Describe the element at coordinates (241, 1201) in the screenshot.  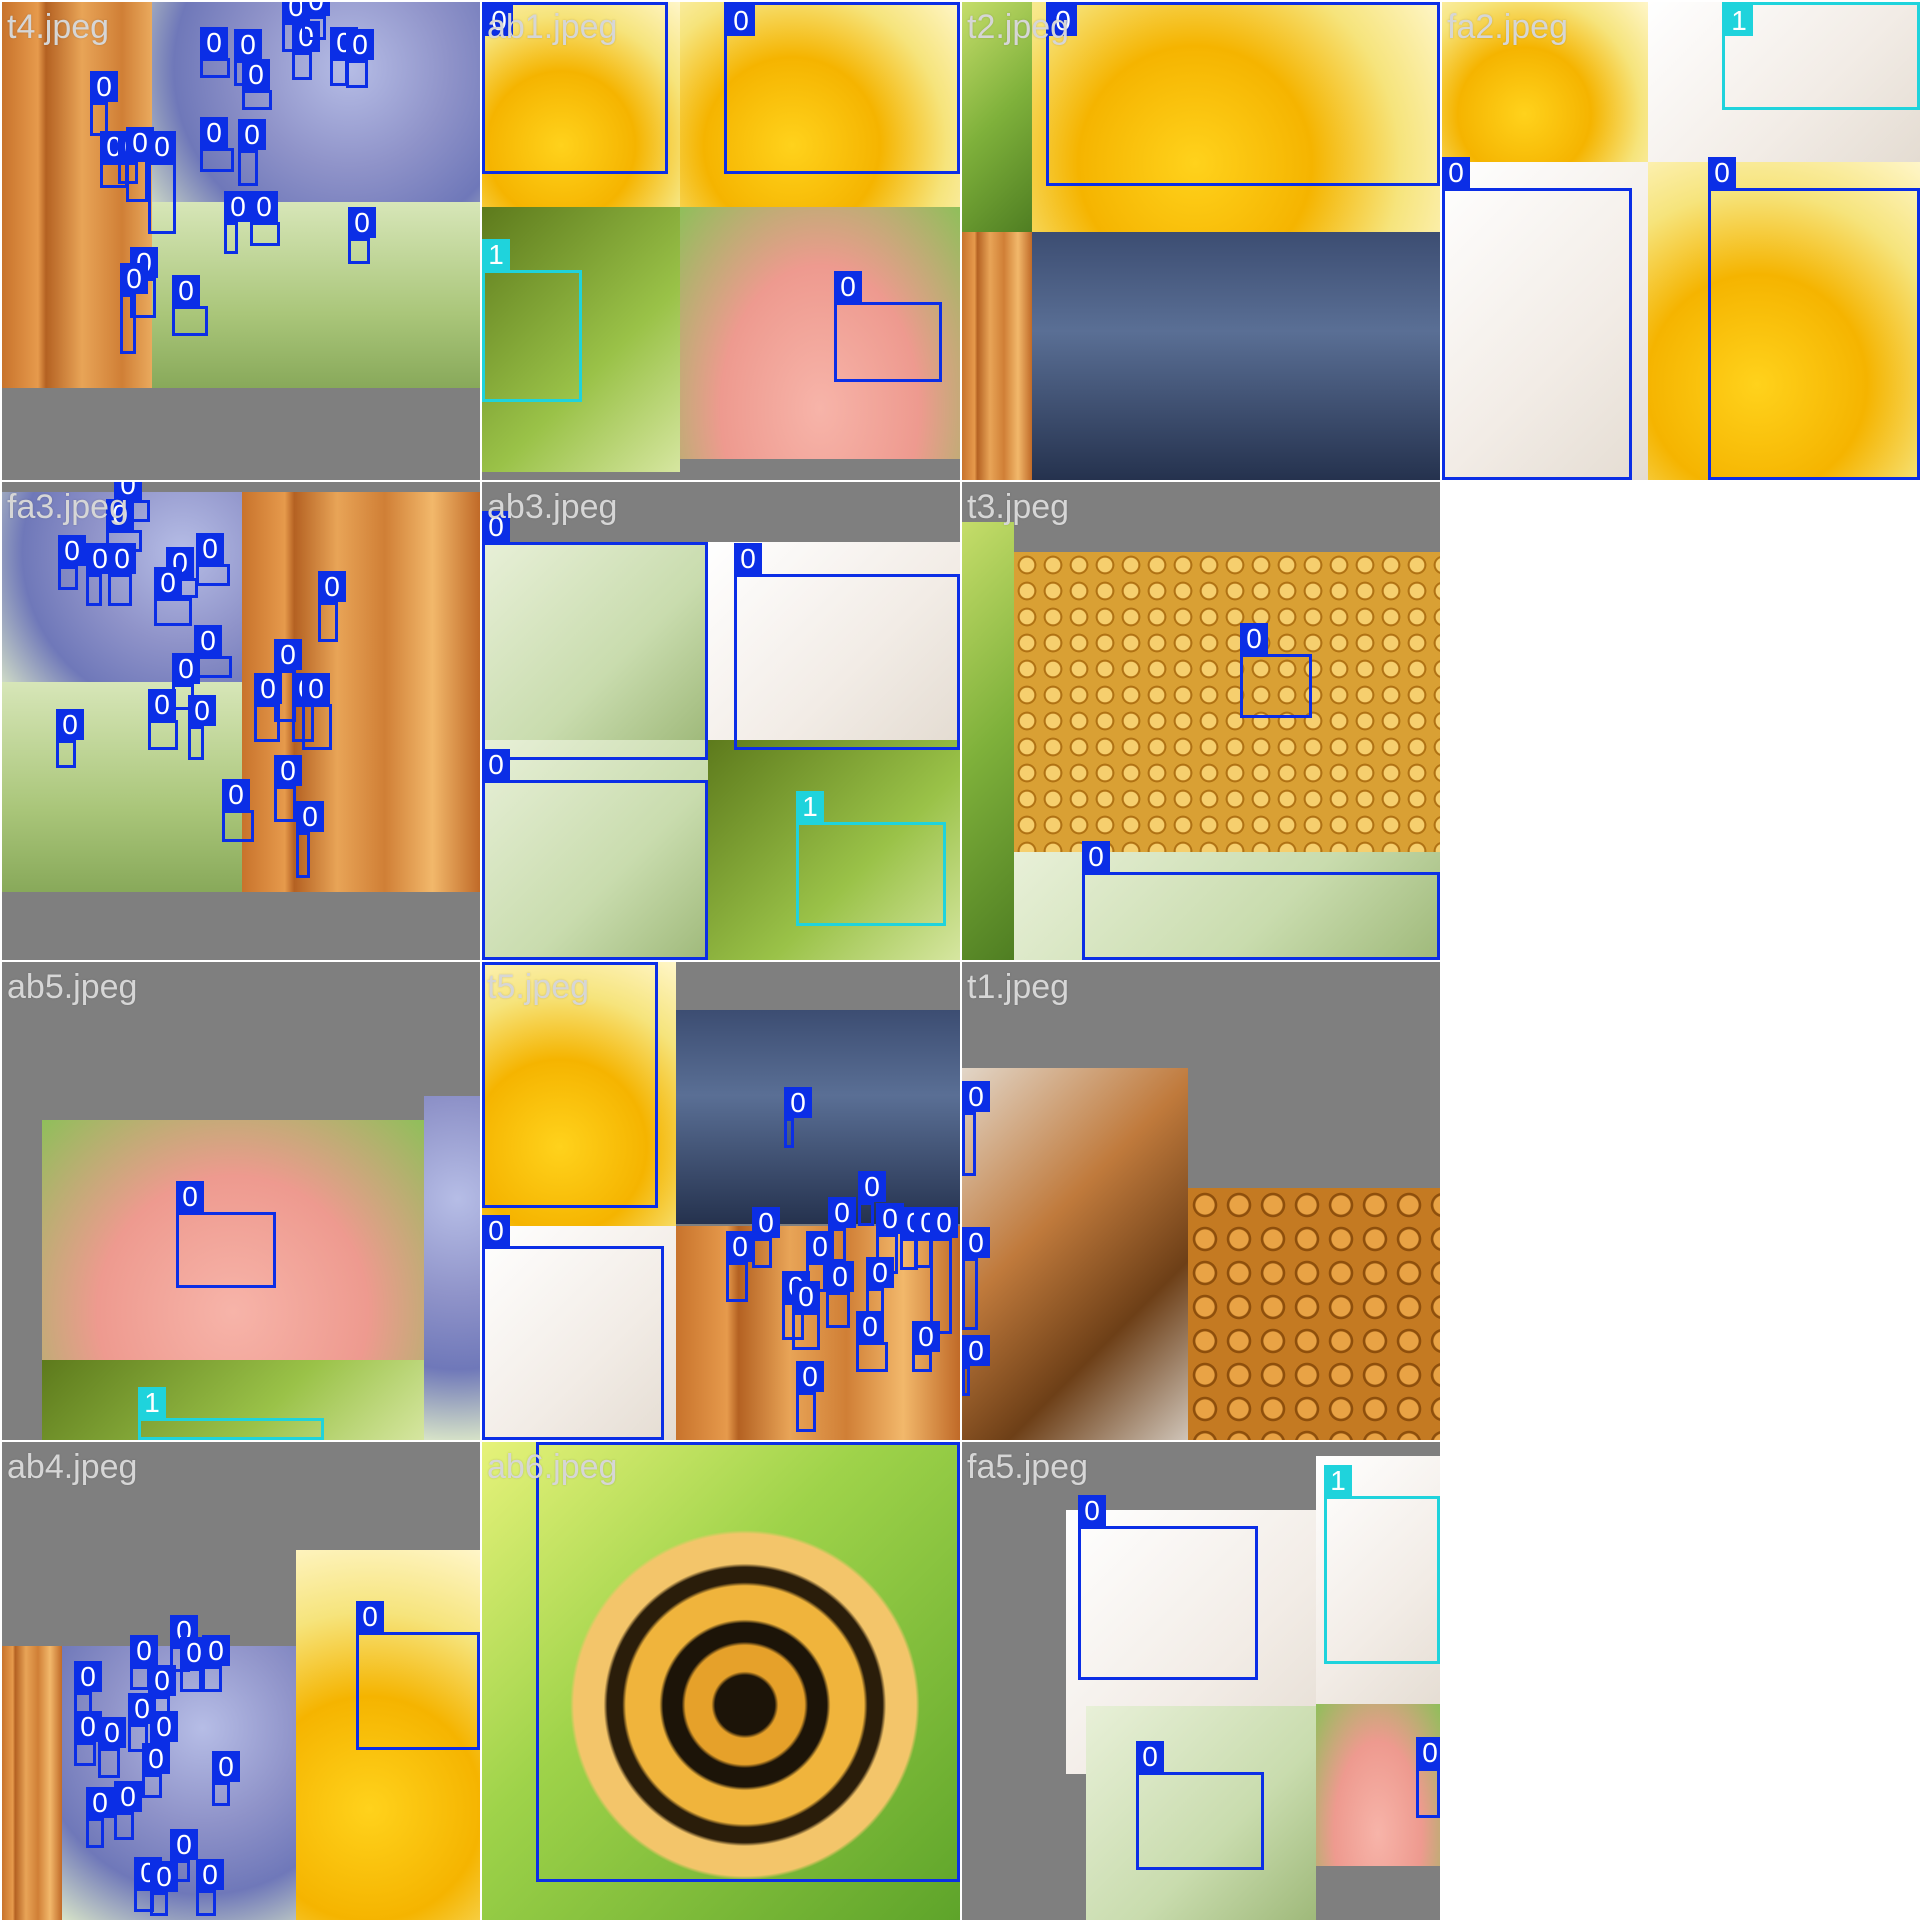
I see `scene-ab5` at that location.